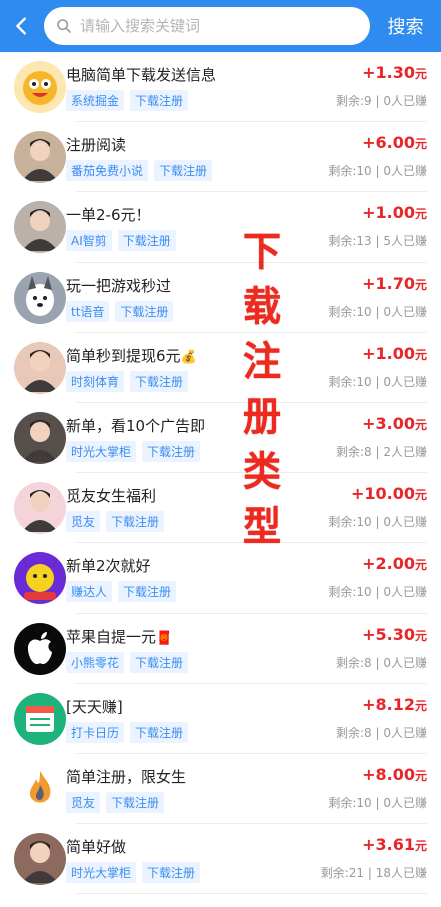 The width and height of the screenshot is (441, 907). I want to click on reward-amount: +8.12, so click(388, 704).